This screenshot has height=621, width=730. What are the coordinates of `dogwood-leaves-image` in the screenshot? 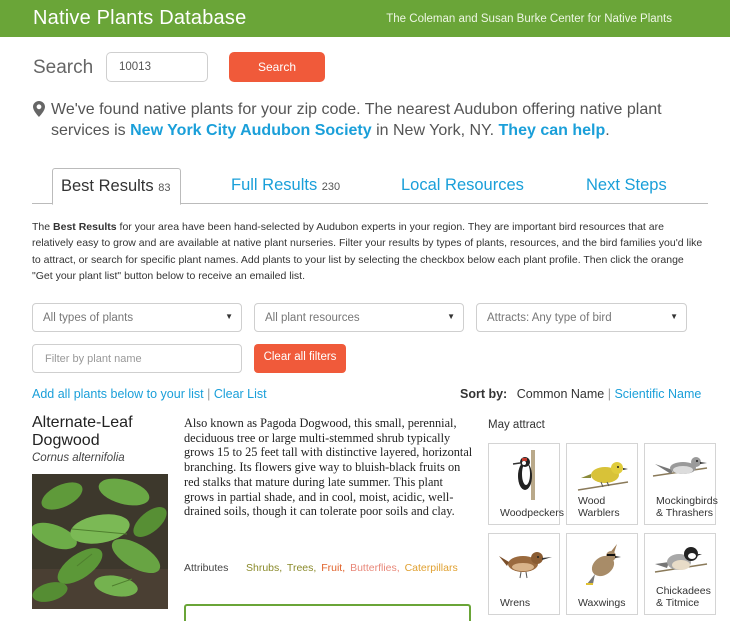 It's located at (100, 541).